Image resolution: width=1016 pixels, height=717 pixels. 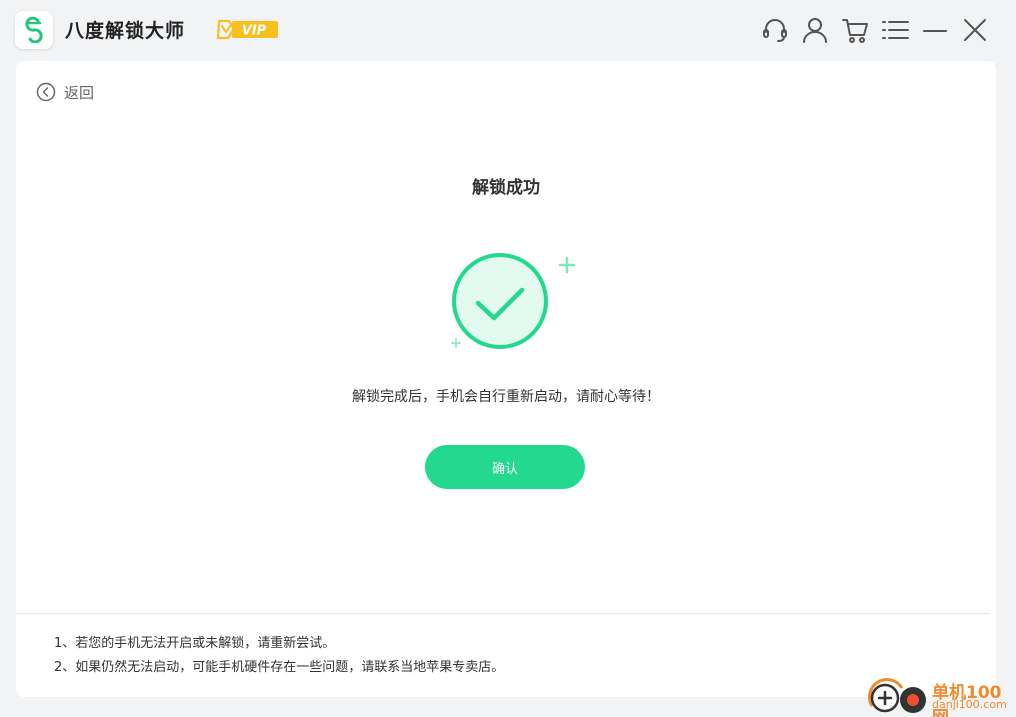 I want to click on menu-icon, so click(x=895, y=30).